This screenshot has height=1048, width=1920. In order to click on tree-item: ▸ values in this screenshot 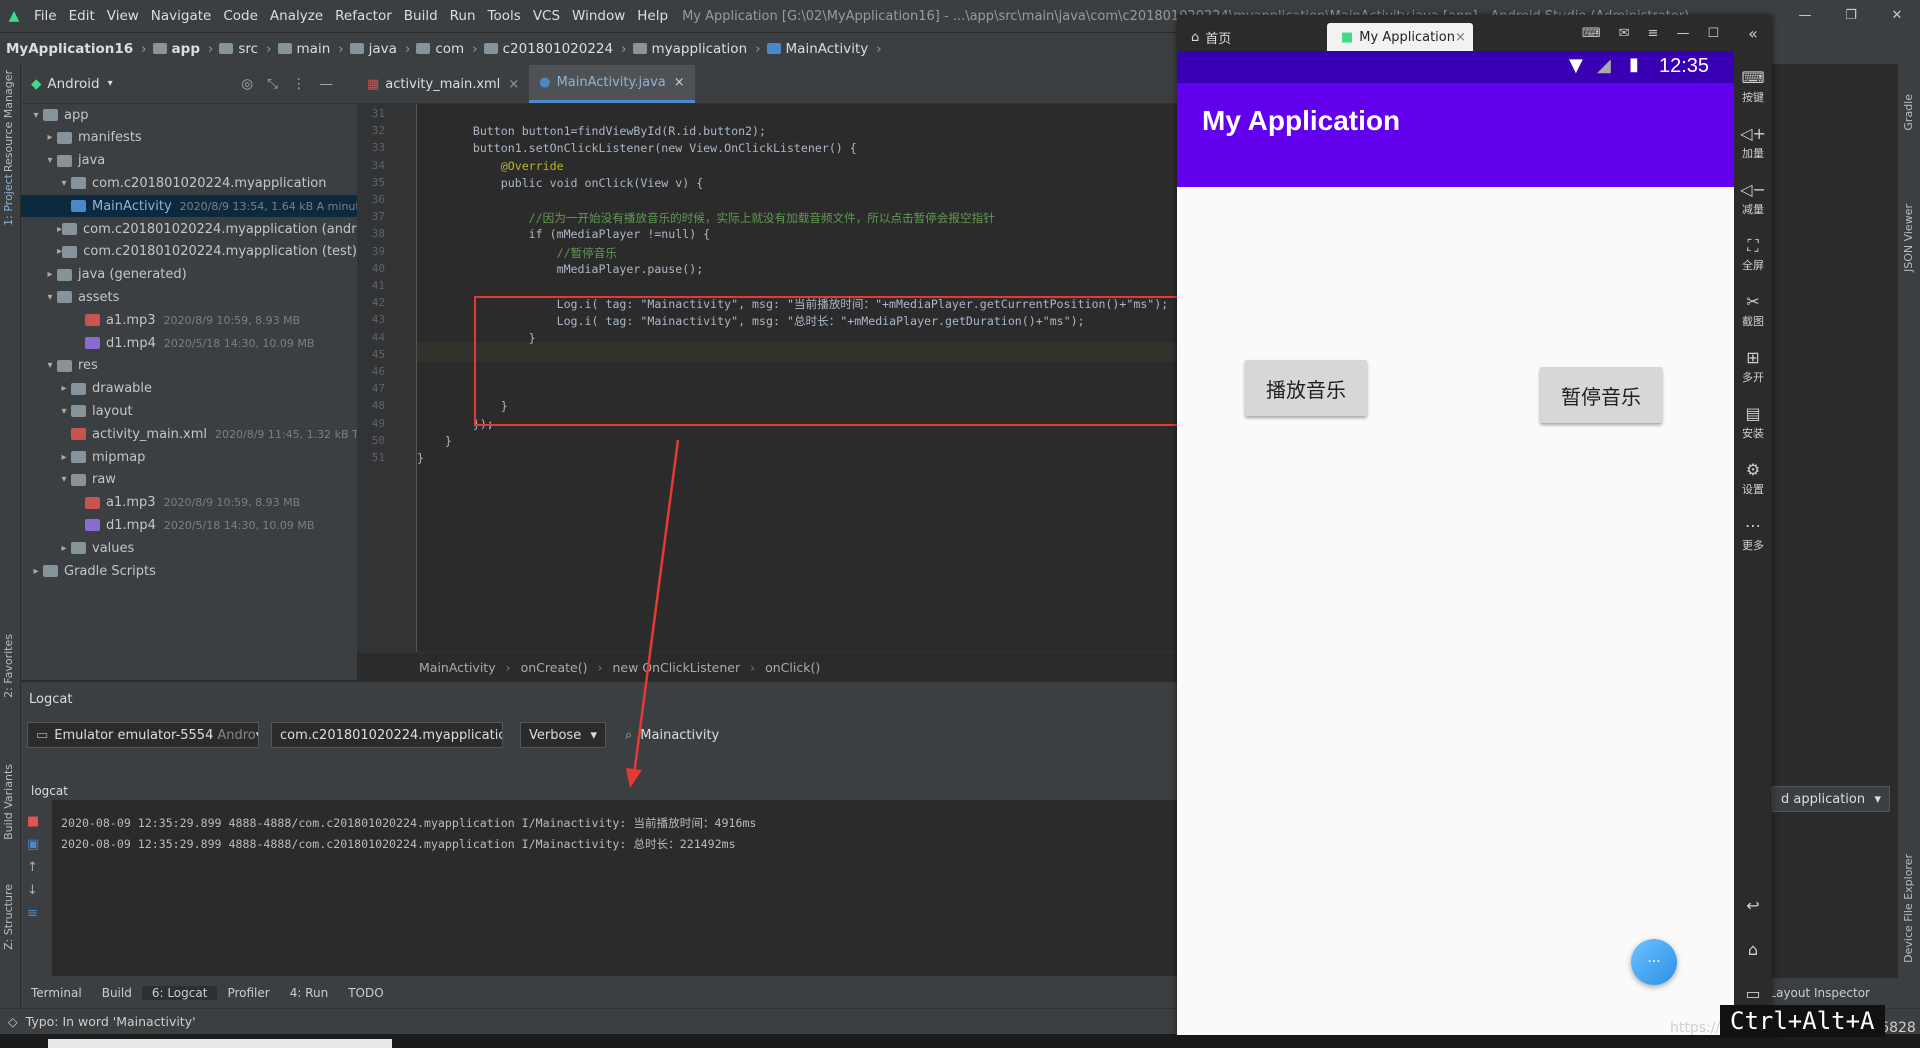, I will do `click(189, 548)`.